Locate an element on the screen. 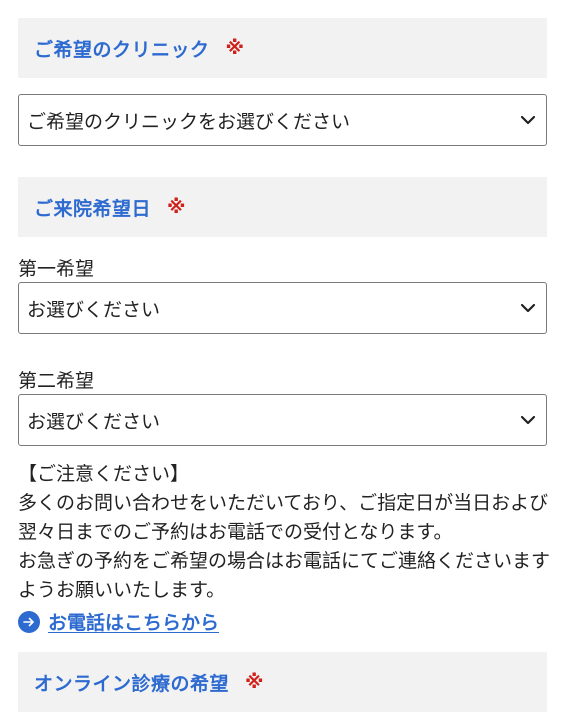  online-section-title: オンライン診療の希望 is located at coordinates (132, 683).